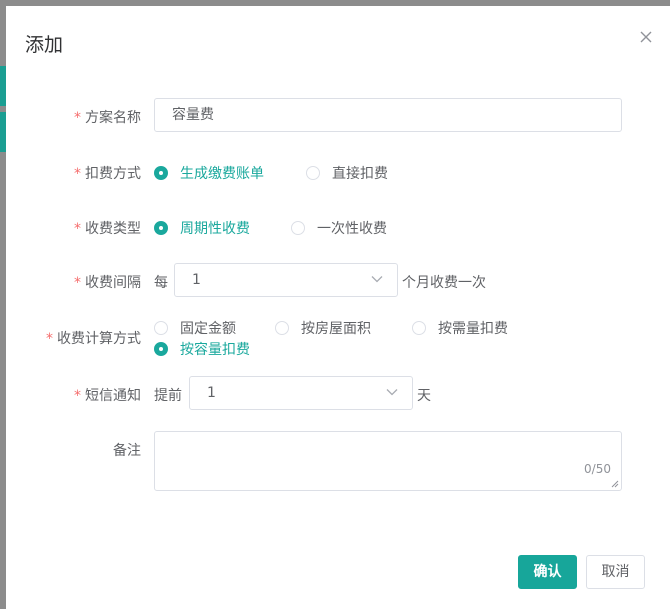 This screenshot has width=670, height=609. I want to click on deduct-method-row: * 扣费方式 生成缴费账单 直接扣费, so click(338, 173).